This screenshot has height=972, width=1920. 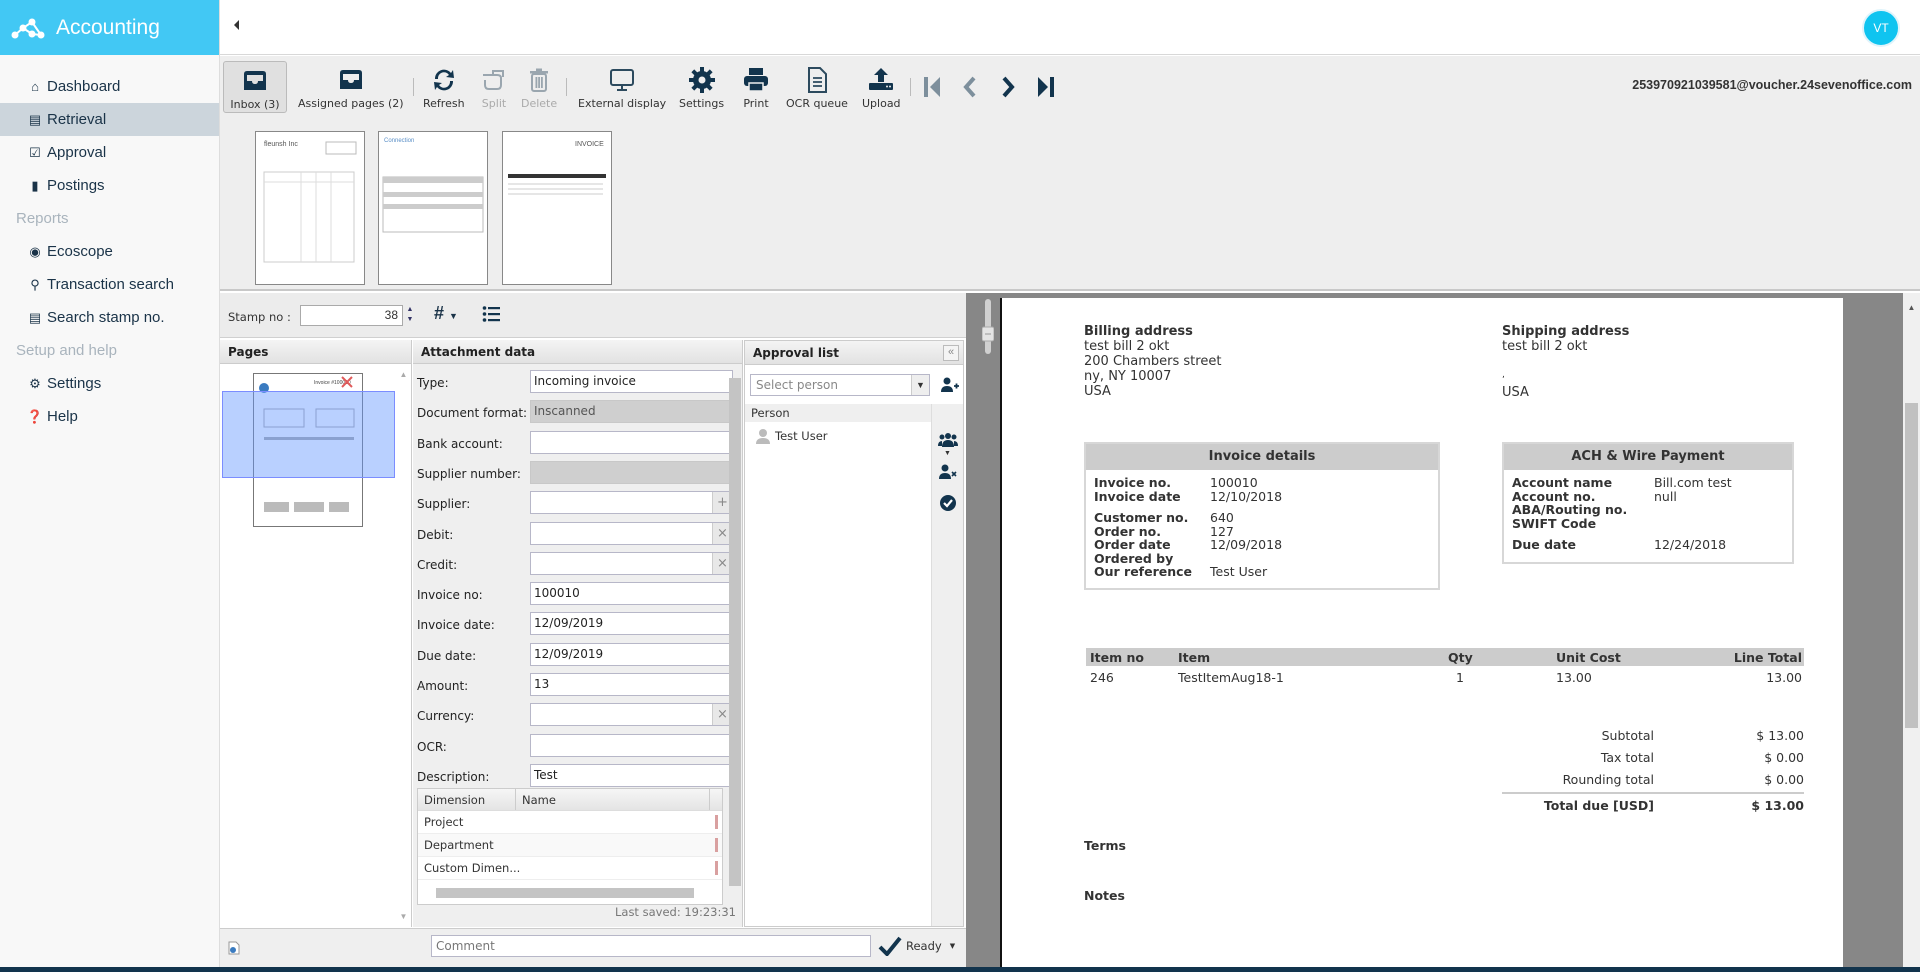 What do you see at coordinates (109, 86) in the screenshot?
I see `sidebar-item-dashboard: ⌂ Dashboard` at bounding box center [109, 86].